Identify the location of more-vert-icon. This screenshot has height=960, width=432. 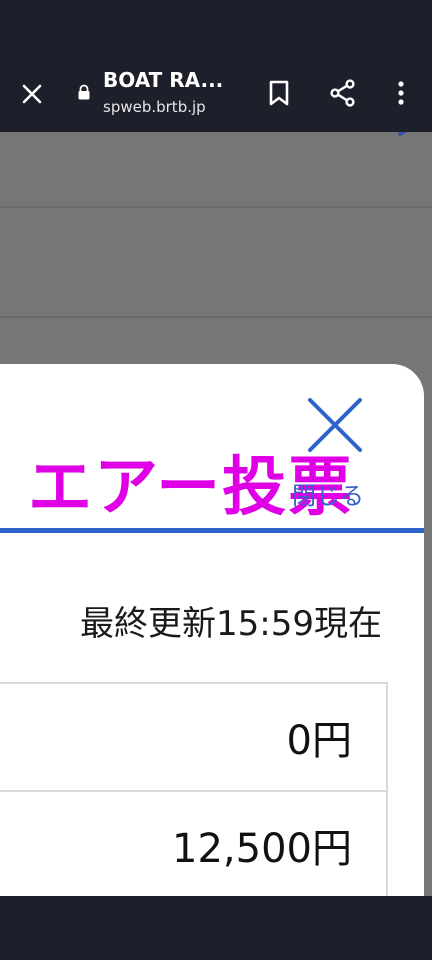
(401, 93).